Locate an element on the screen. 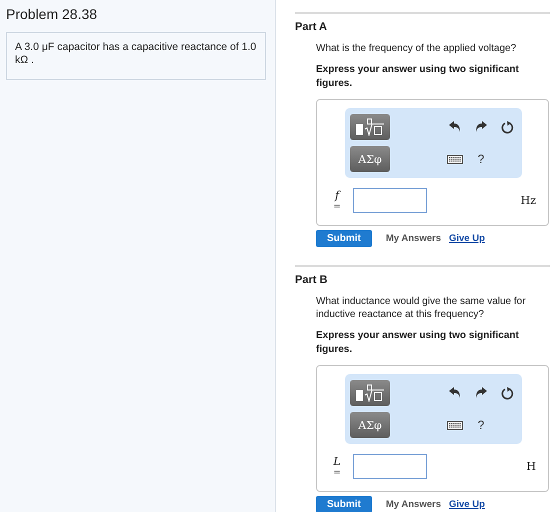  unit-label: Hz is located at coordinates (528, 200).